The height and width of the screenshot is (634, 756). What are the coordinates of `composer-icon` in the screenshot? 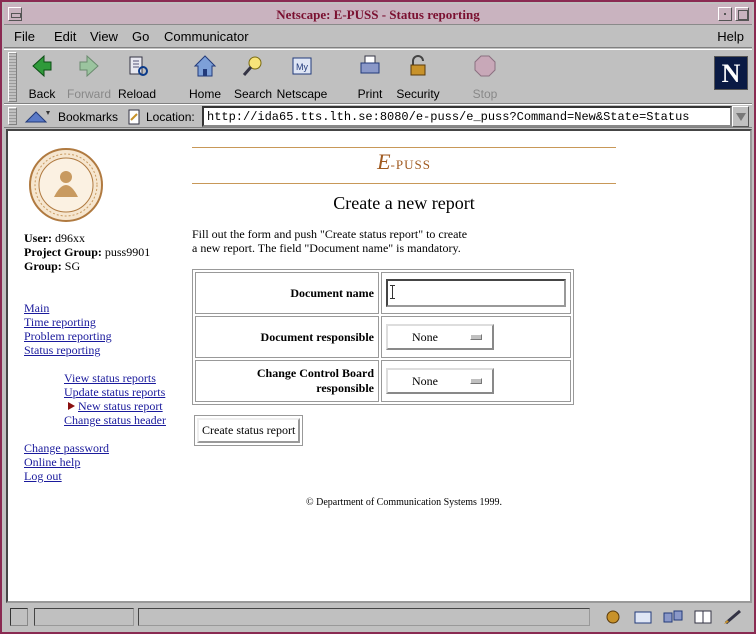 It's located at (733, 617).